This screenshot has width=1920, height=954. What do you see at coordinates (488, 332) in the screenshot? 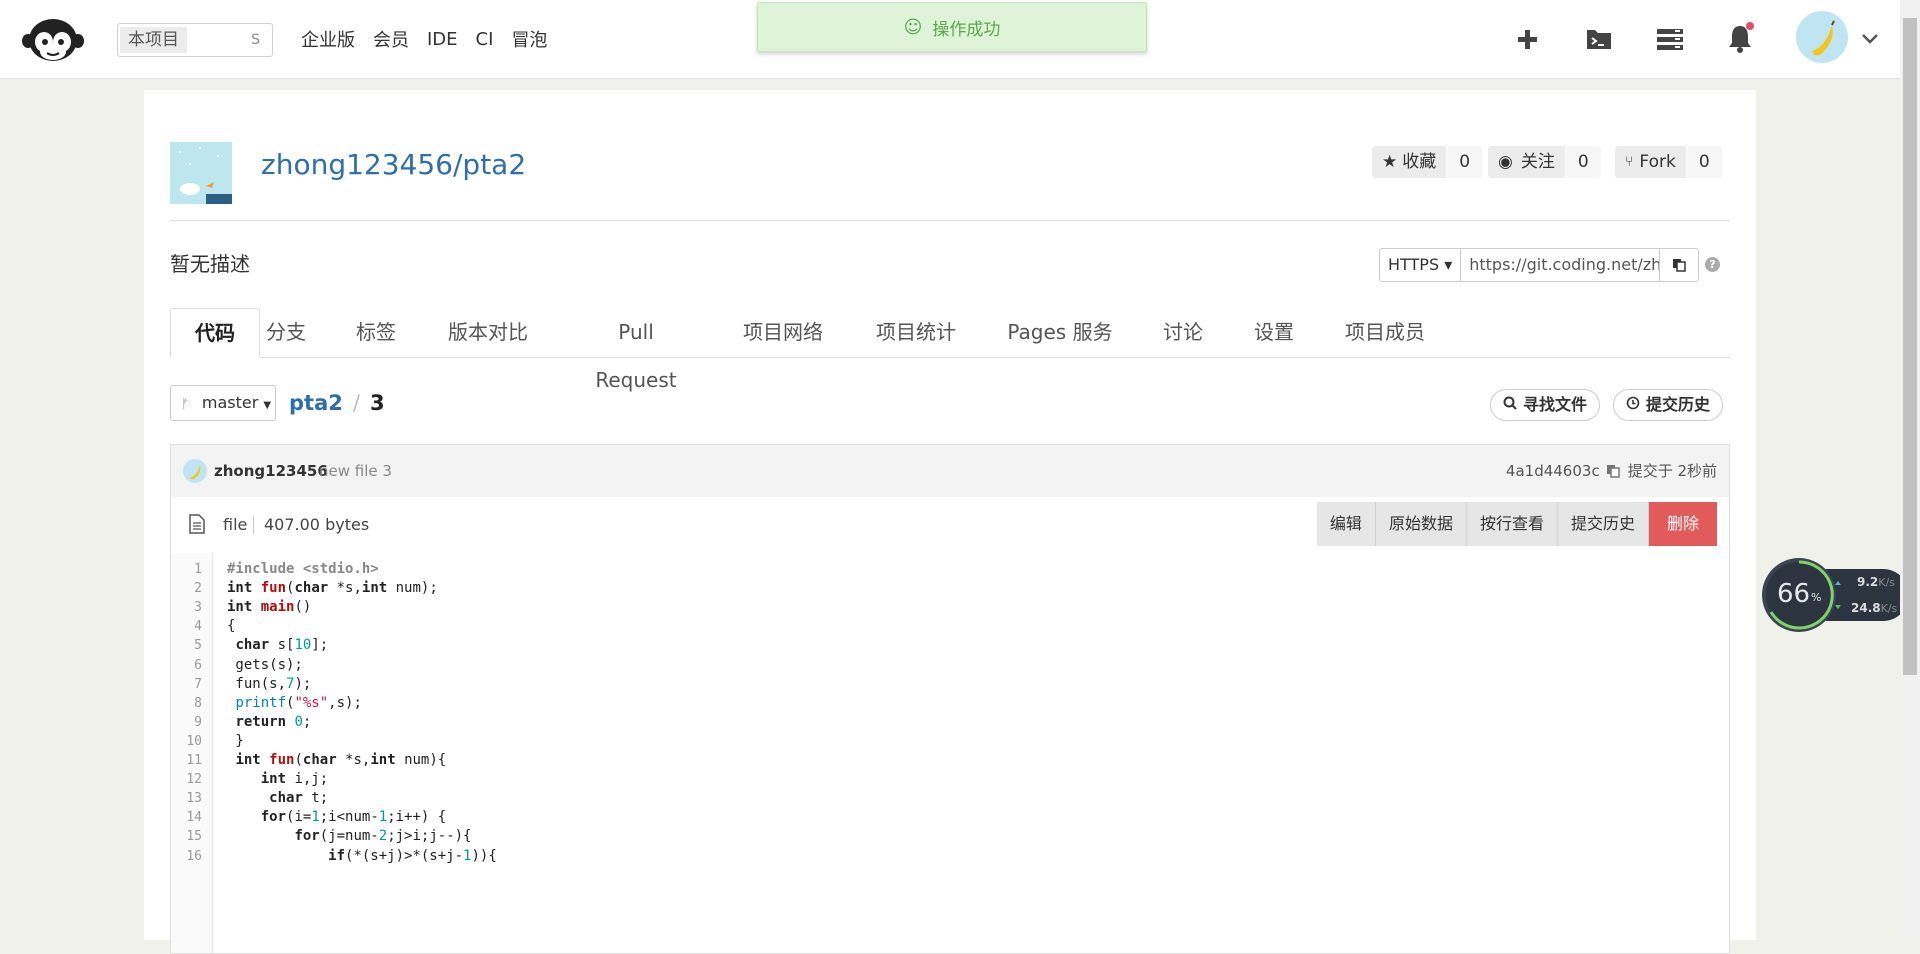
I see `tab-compare: 版本对比` at bounding box center [488, 332].